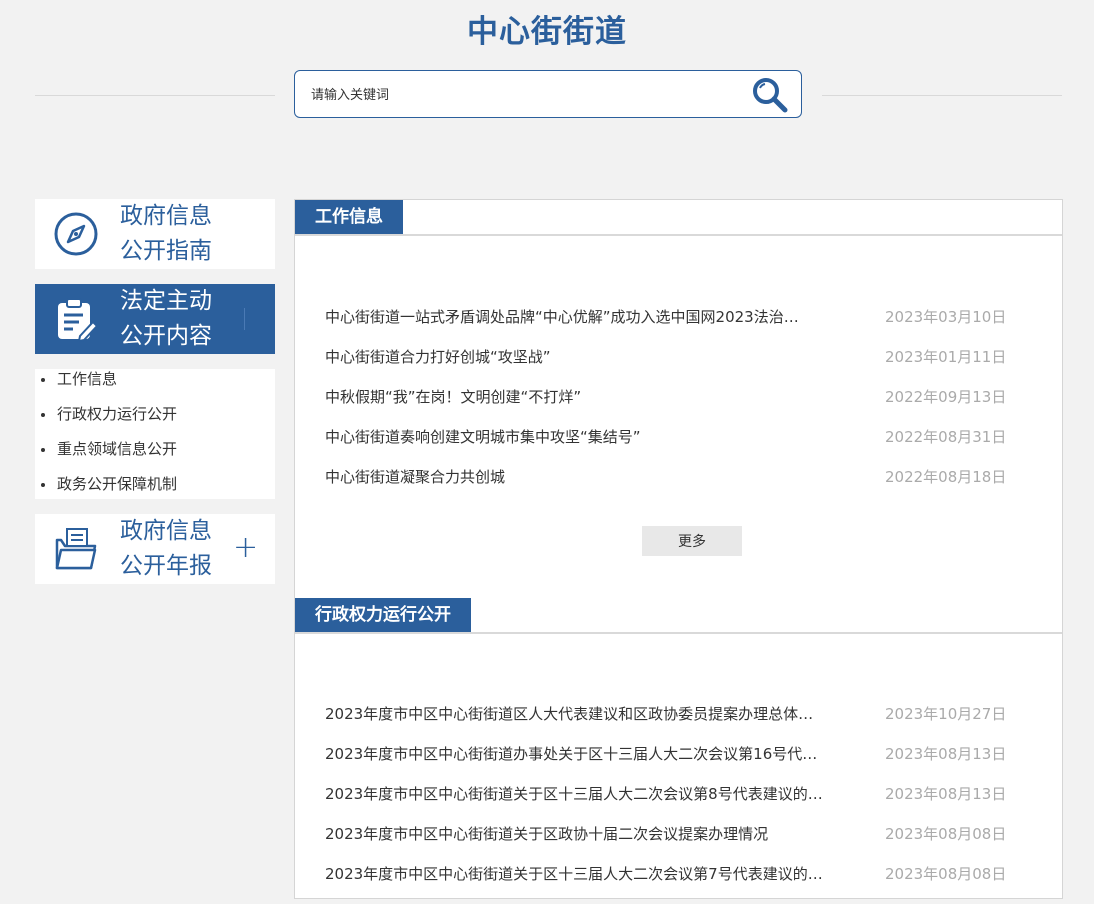 The width and height of the screenshot is (1094, 904). I want to click on section-header-admin-power: 行政权力运行公开, so click(678, 616).